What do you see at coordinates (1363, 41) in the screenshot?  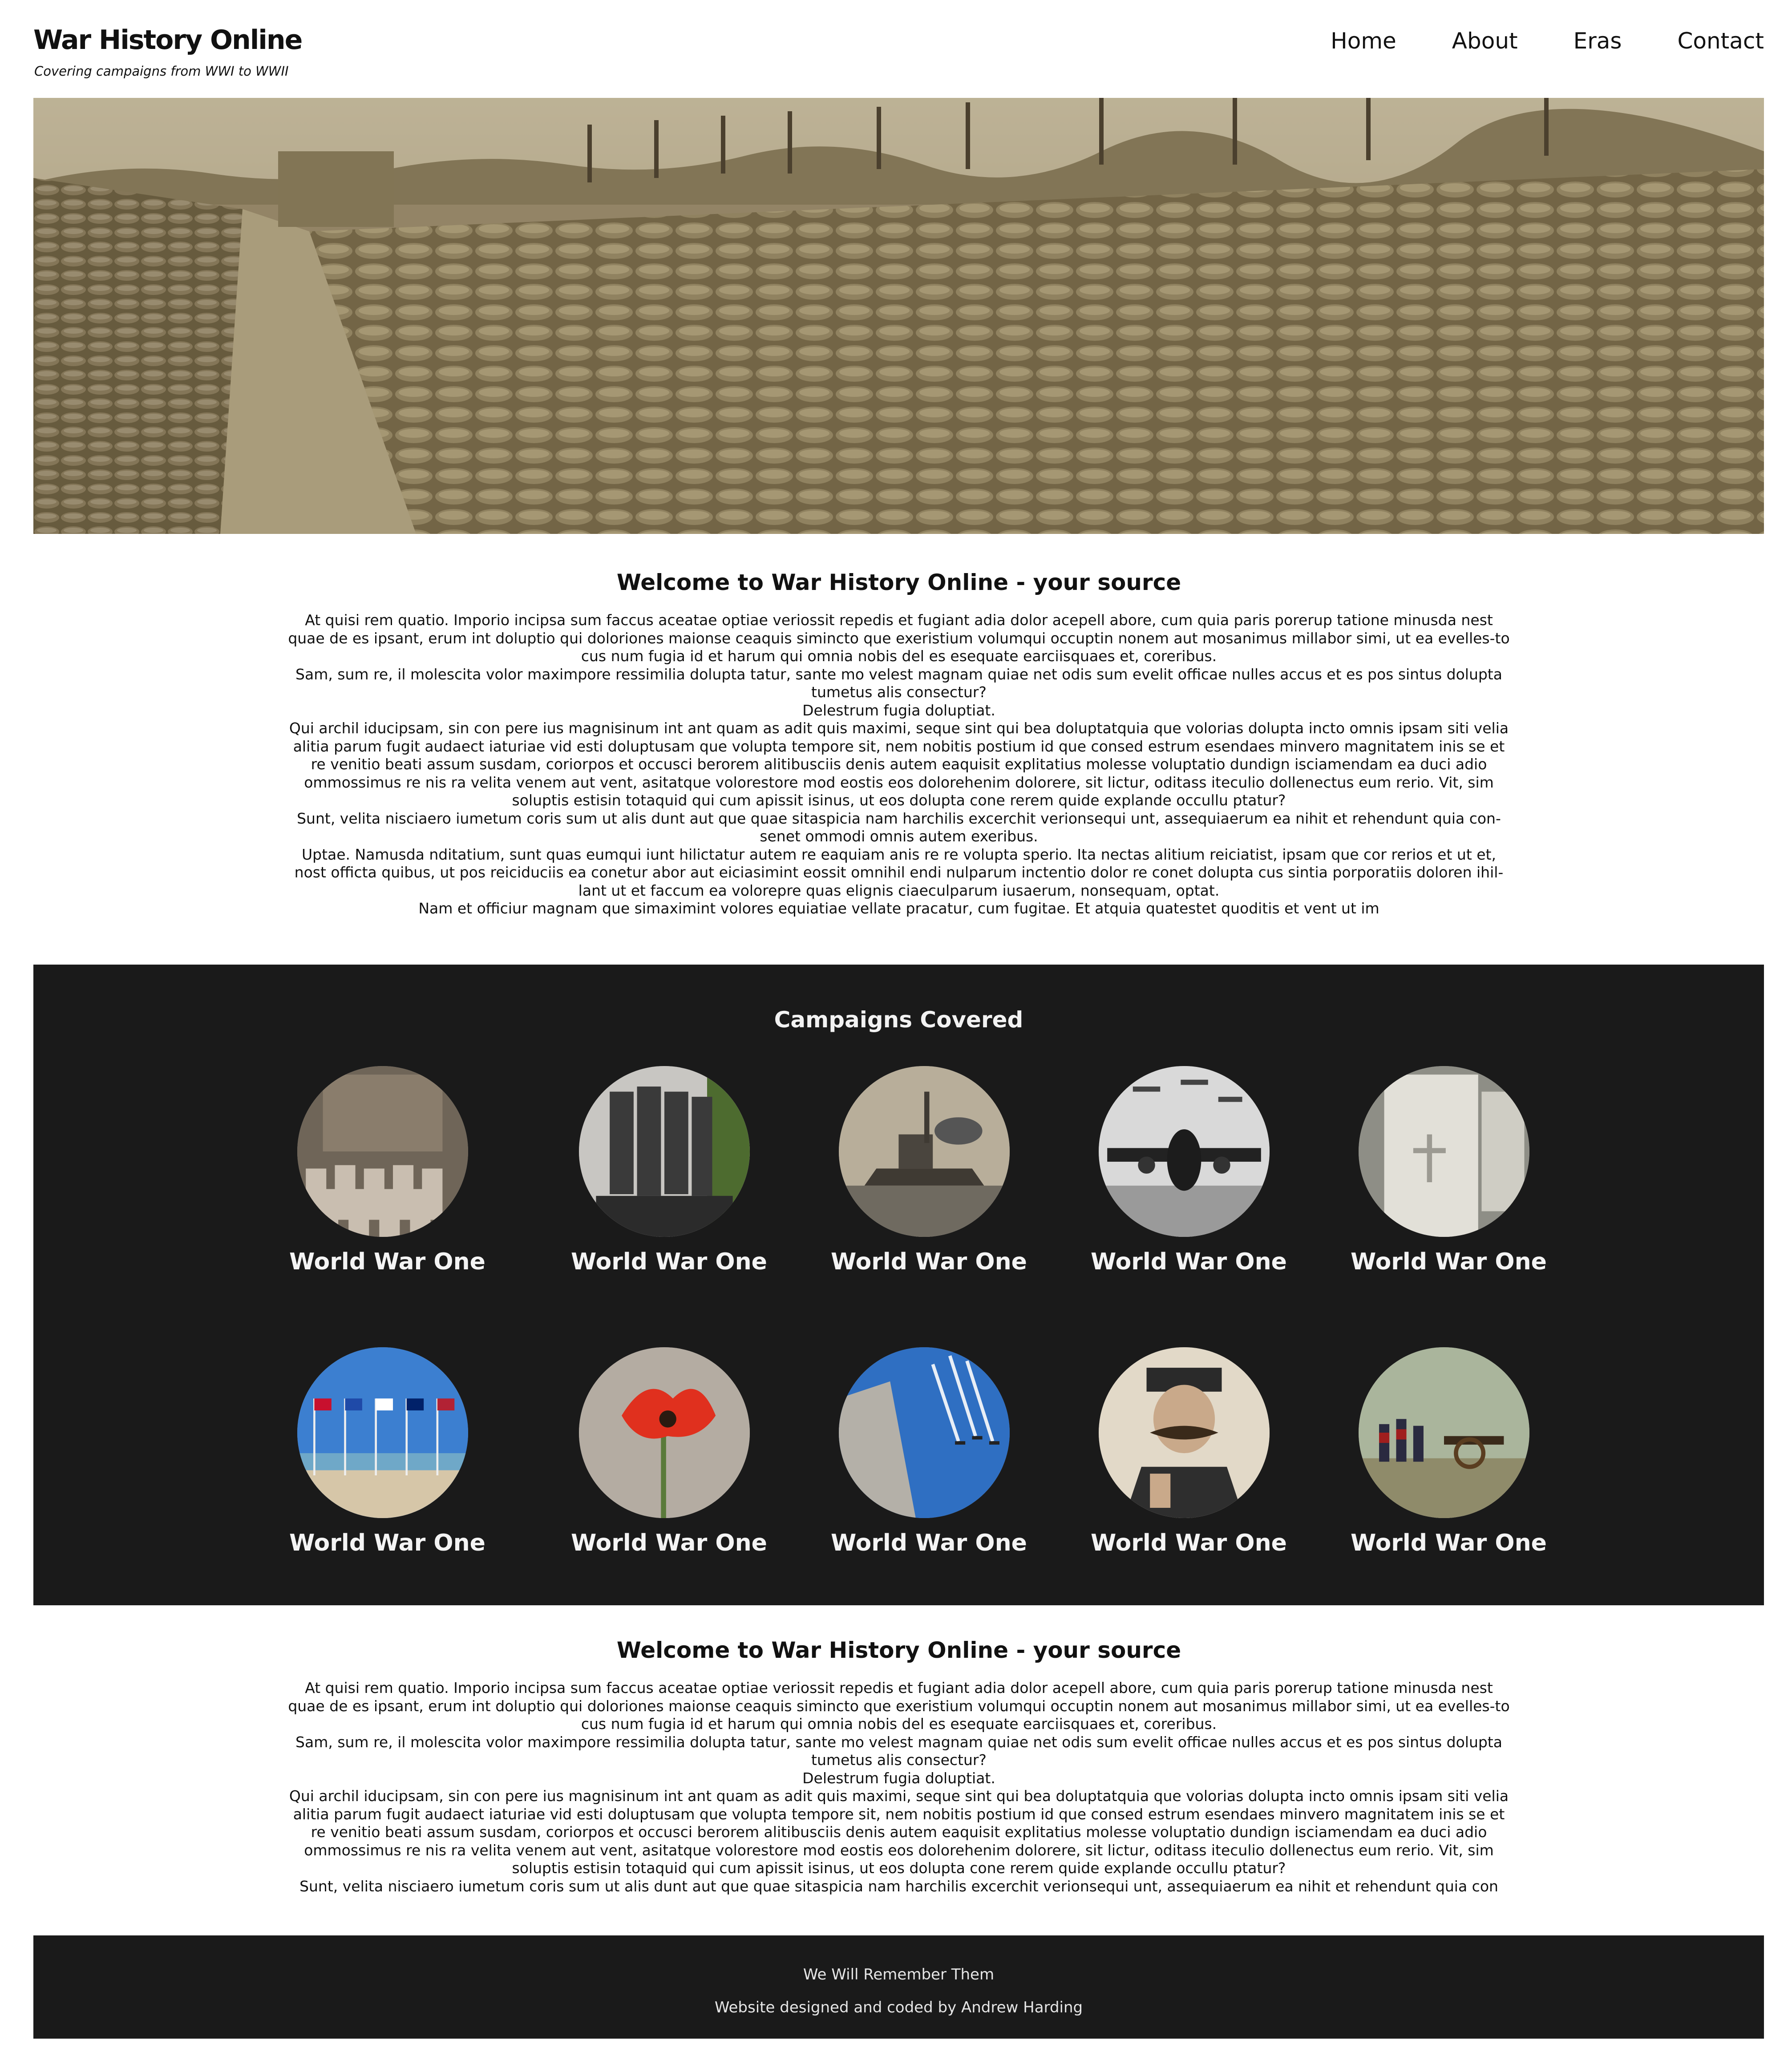 I see `nav-home-link: Home` at bounding box center [1363, 41].